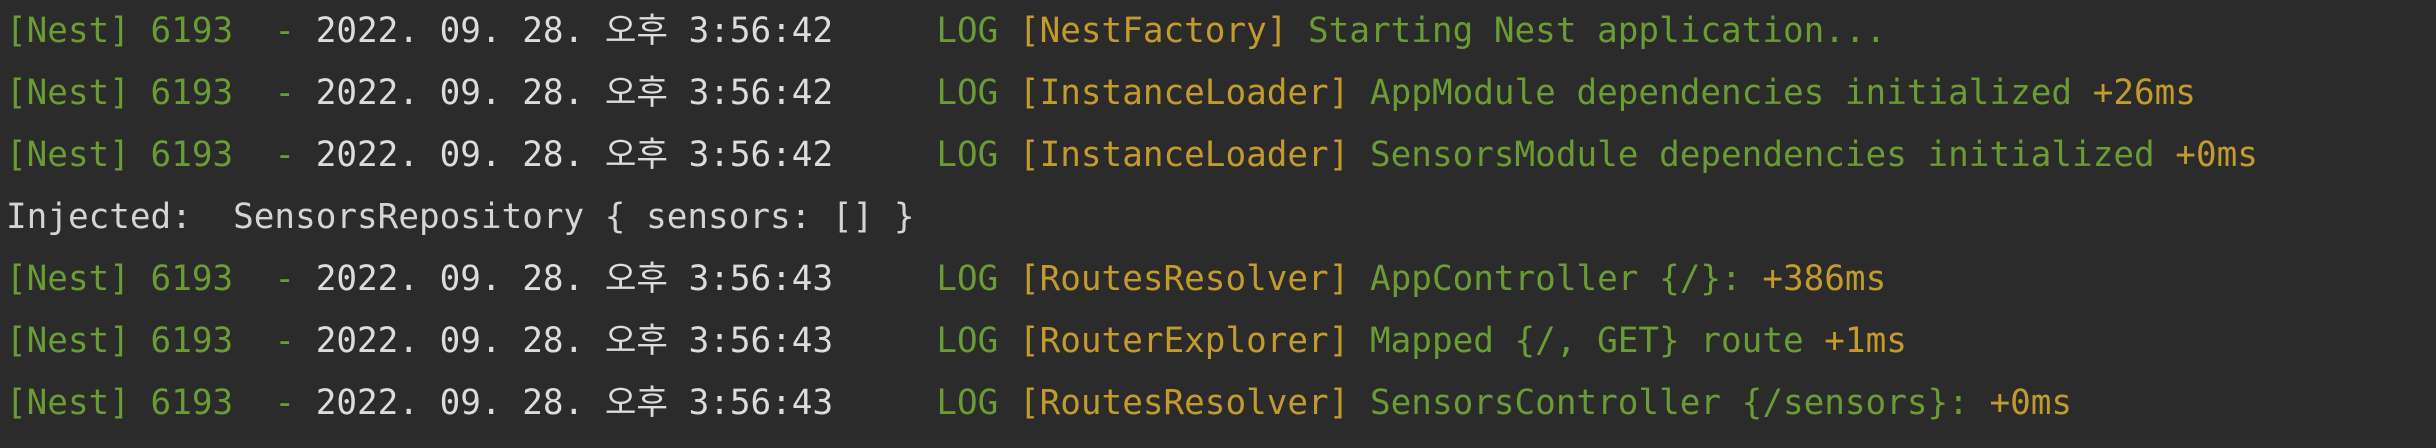 The width and height of the screenshot is (2436, 448). I want to click on log-timing: +1ms, so click(1855, 341).